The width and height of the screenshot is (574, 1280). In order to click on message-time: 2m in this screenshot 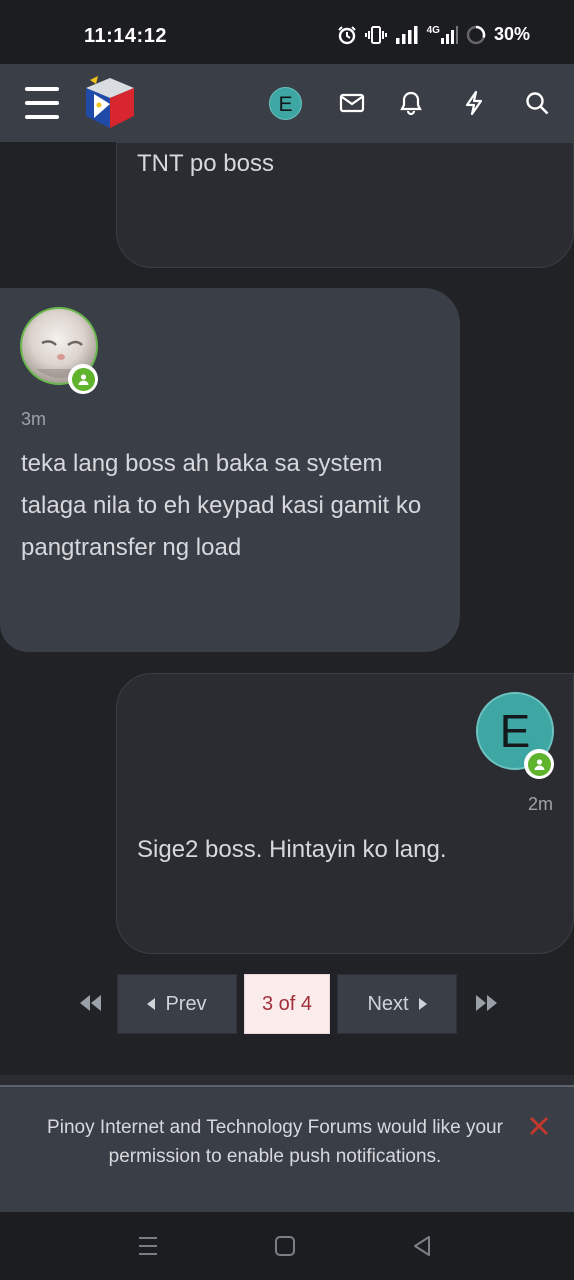, I will do `click(540, 804)`.